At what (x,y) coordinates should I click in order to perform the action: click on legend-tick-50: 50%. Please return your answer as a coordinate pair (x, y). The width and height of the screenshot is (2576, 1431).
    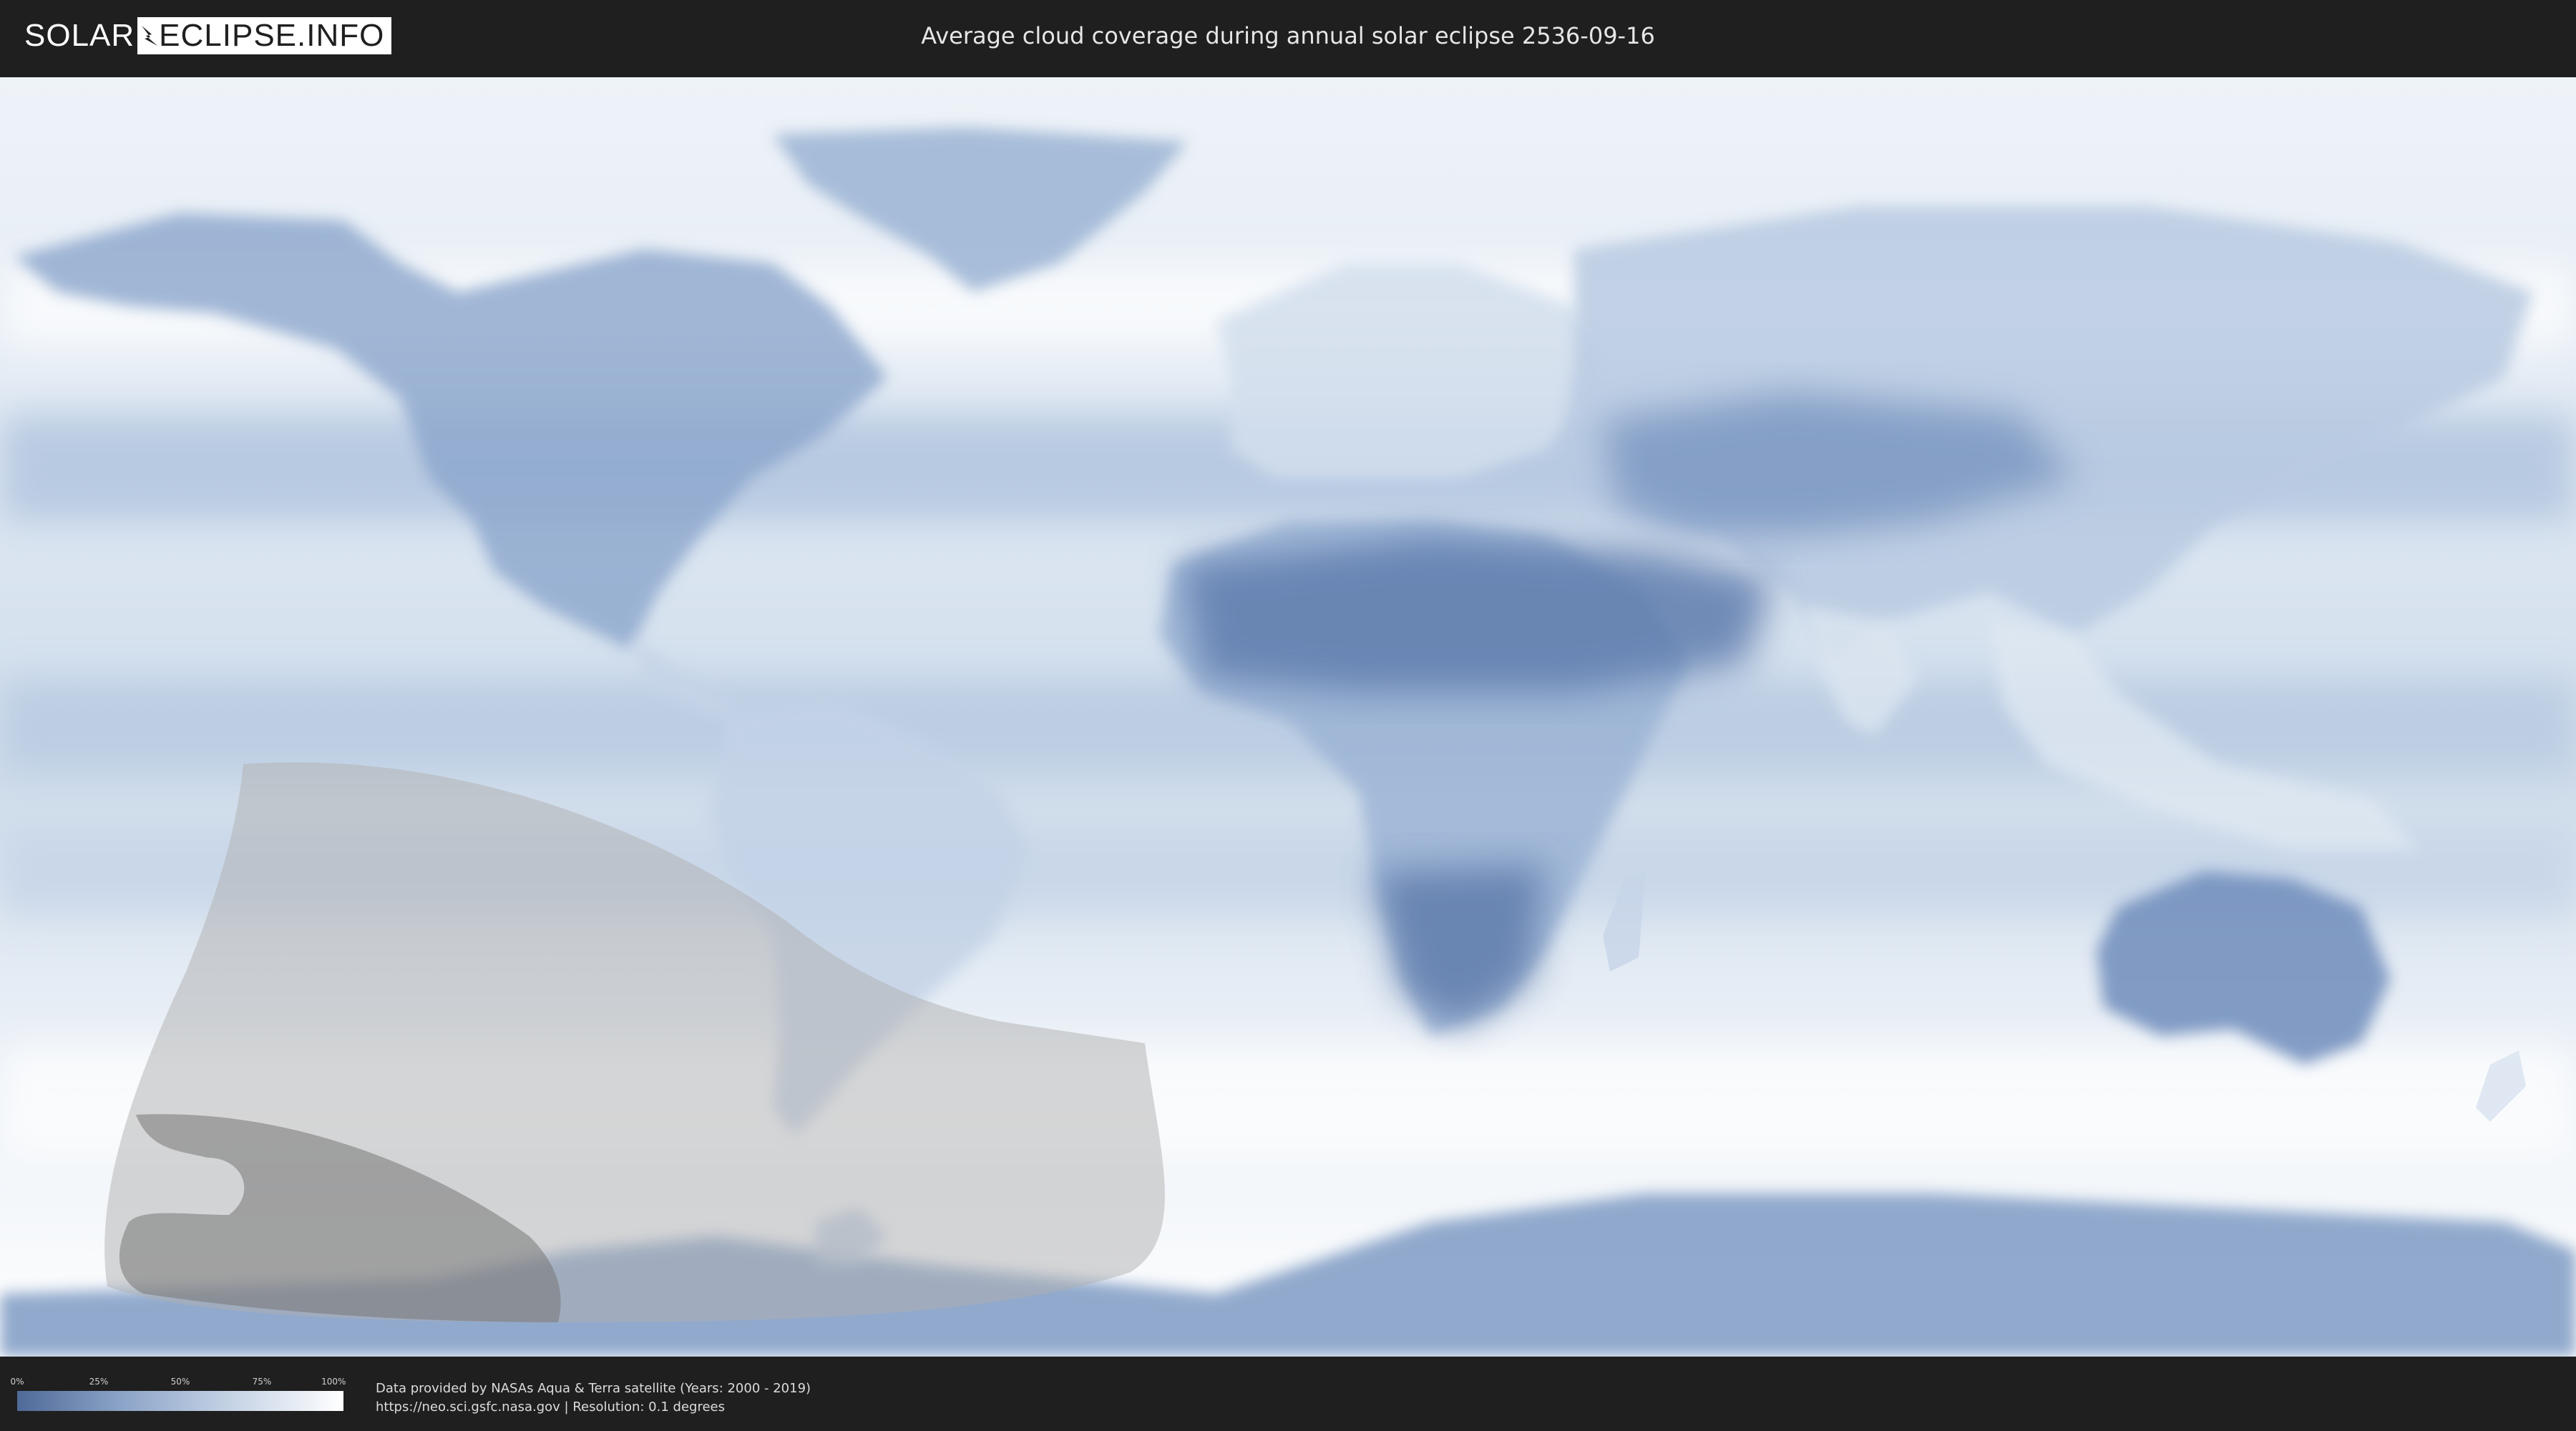
    Looking at the image, I should click on (180, 1382).